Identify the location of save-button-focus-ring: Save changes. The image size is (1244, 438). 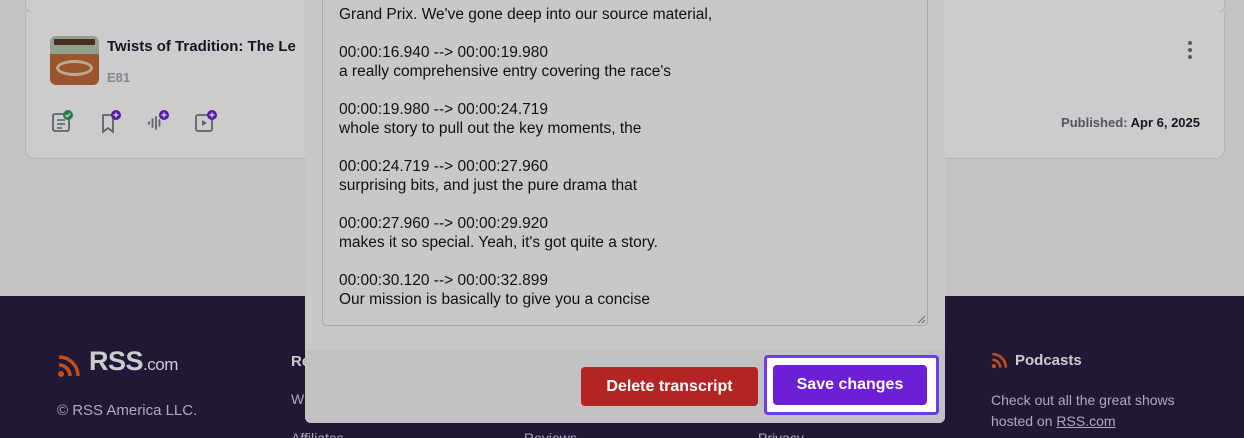
(851, 385).